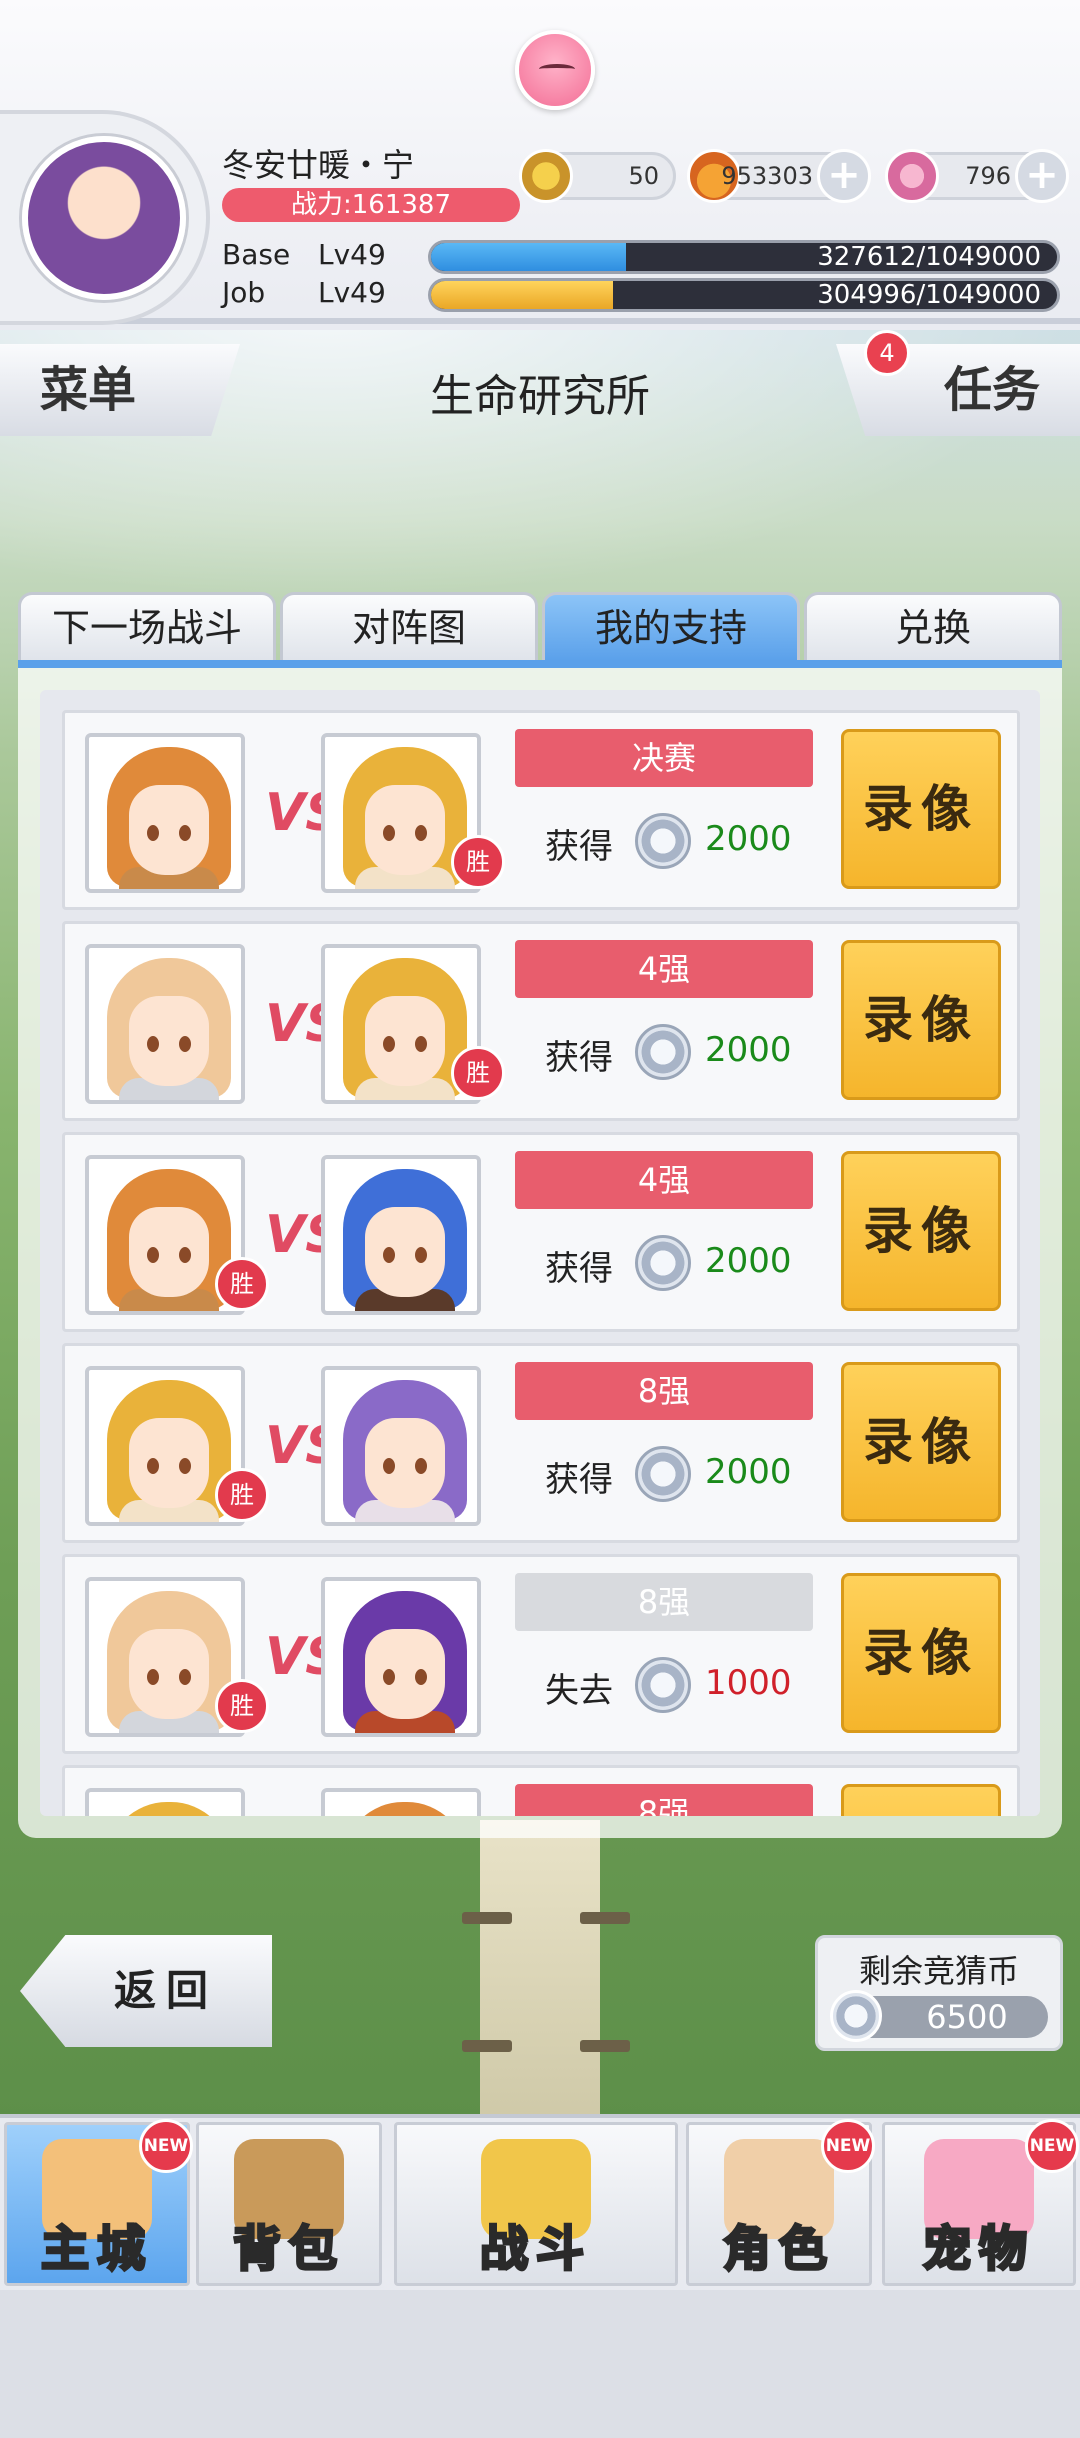 This screenshot has width=1080, height=2438. Describe the element at coordinates (744, 257) in the screenshot. I see `base-exp-bar: 327612/1049000` at that location.